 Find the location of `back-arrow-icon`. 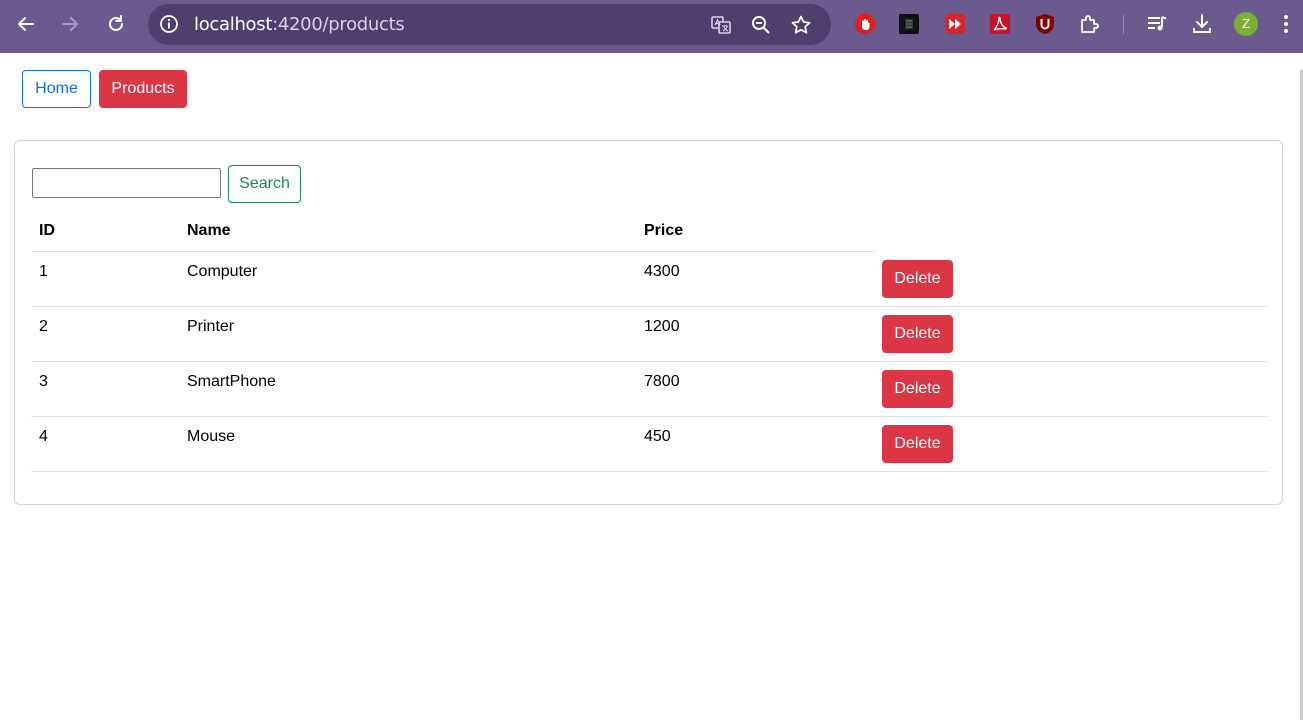

back-arrow-icon is located at coordinates (26, 24).